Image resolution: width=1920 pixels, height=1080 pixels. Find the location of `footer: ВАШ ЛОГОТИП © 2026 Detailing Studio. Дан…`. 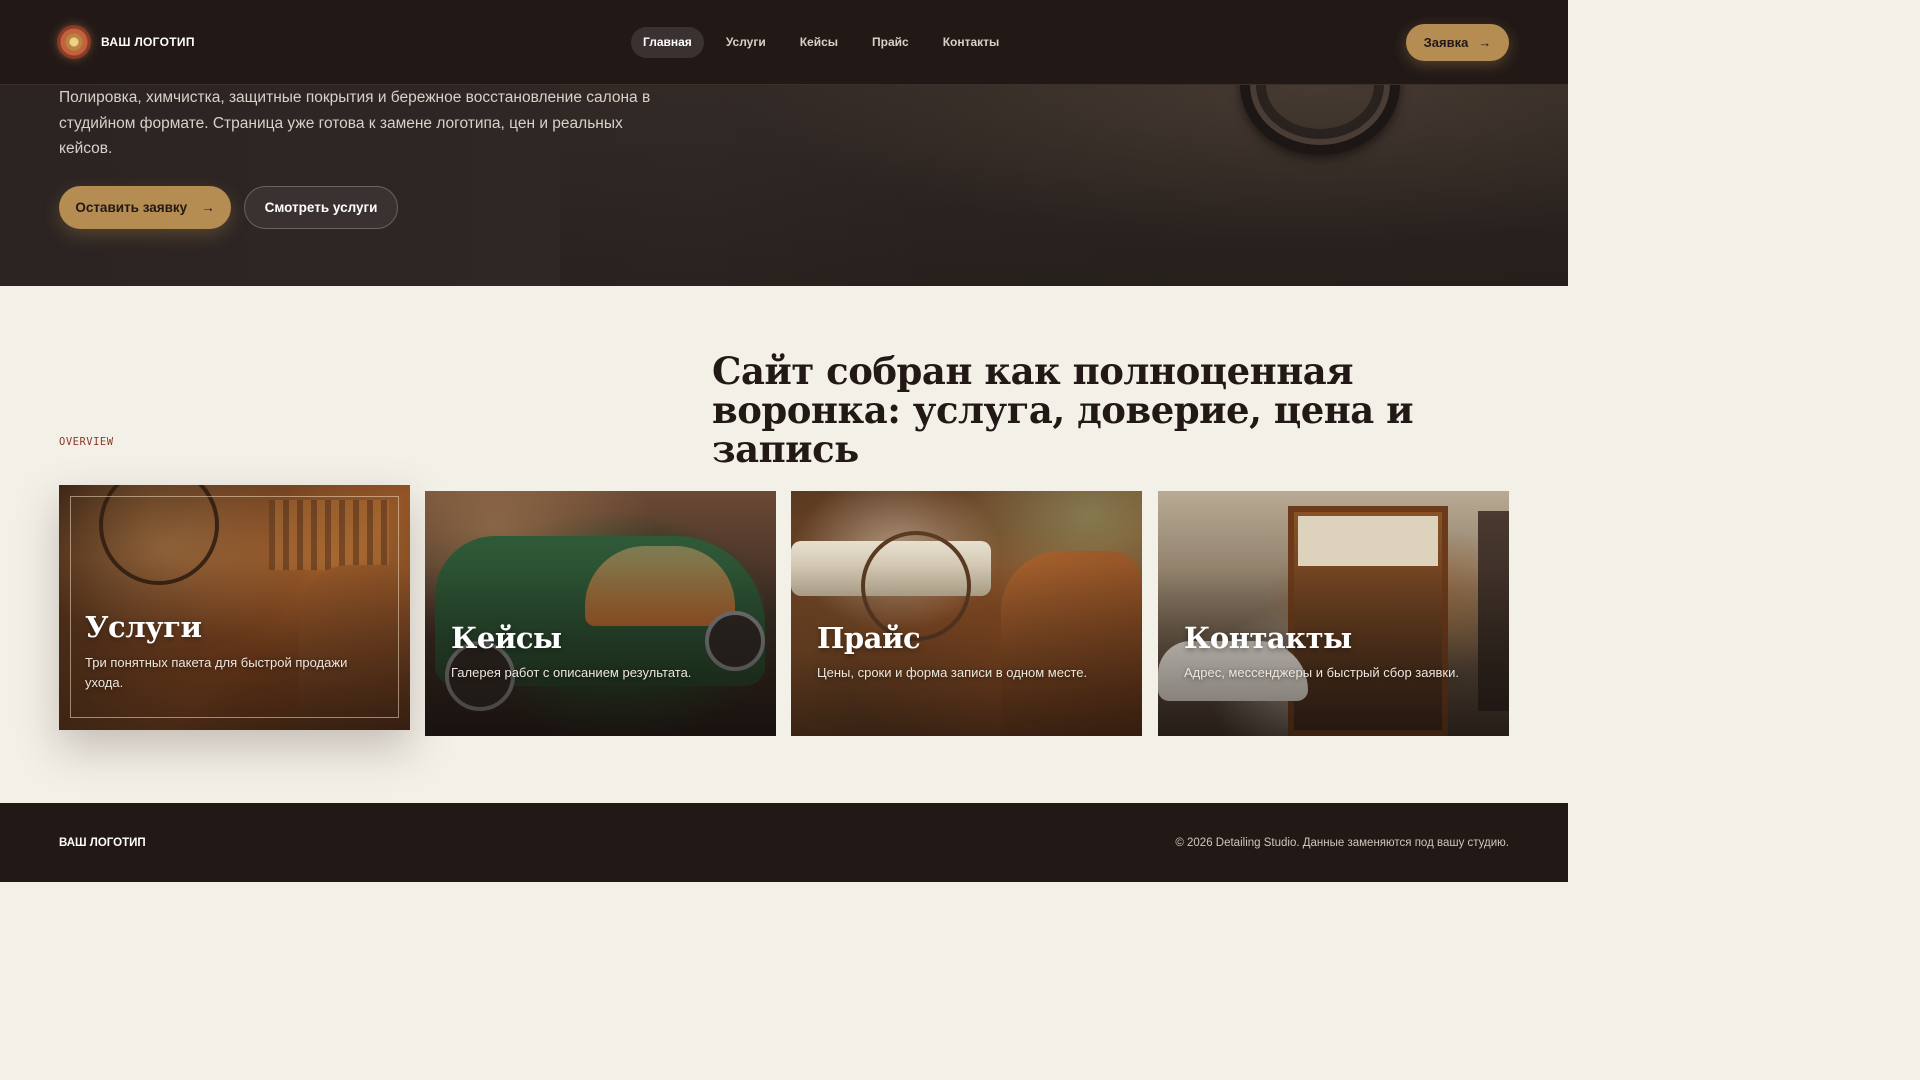

footer: ВАШ ЛОГОТИП © 2026 Detailing Studio. Дан… is located at coordinates (784, 842).